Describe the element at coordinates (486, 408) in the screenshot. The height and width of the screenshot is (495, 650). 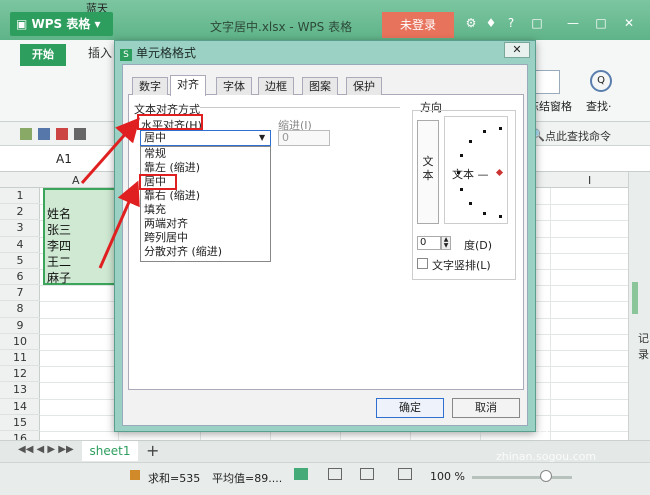
I see `cancel-button: 取消` at that location.